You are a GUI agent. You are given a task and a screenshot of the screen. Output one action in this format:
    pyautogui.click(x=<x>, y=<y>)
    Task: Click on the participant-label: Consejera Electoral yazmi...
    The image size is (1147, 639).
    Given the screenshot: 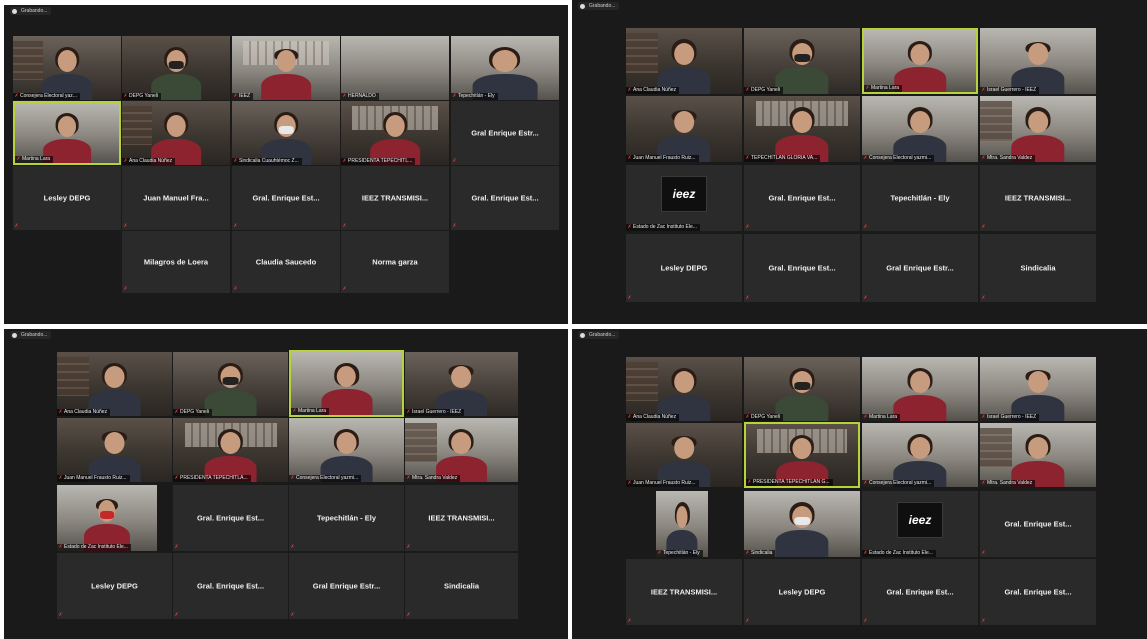 What is the action you would take?
    pyautogui.click(x=898, y=158)
    